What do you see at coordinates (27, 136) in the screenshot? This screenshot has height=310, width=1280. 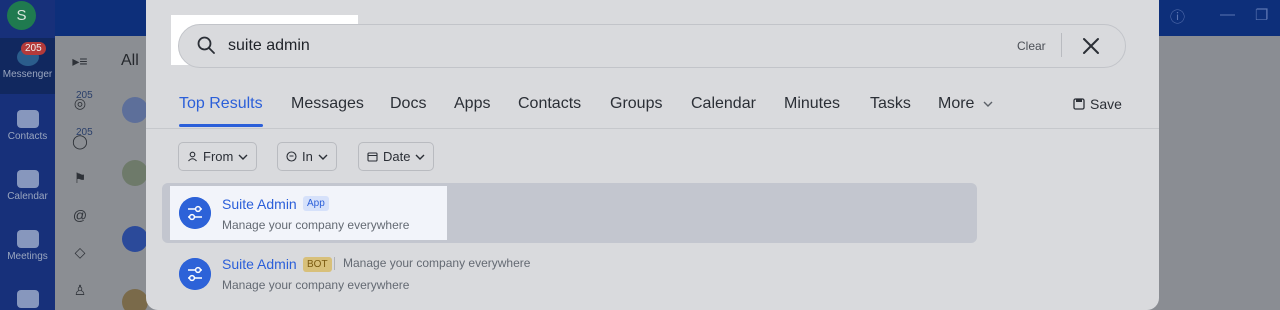 I see `rail-item-label: Contacts` at bounding box center [27, 136].